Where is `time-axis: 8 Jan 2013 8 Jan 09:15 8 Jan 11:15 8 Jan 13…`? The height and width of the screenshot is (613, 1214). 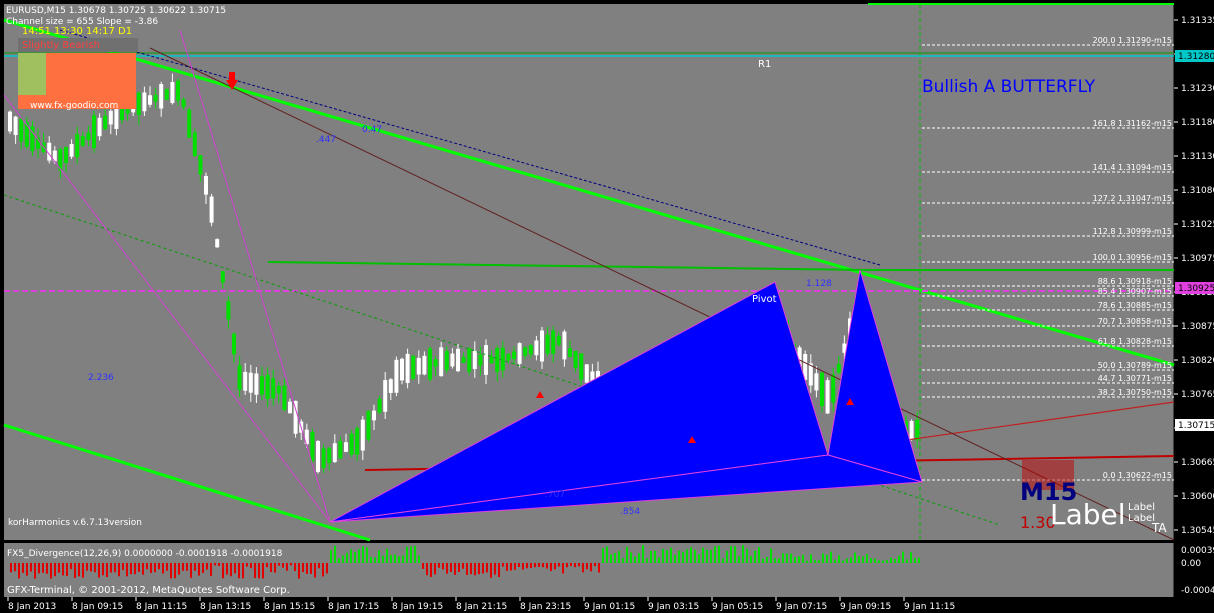 time-axis: 8 Jan 2013 8 Jan 09:15 8 Jan 11:15 8 Jan 13… is located at coordinates (481, 604).